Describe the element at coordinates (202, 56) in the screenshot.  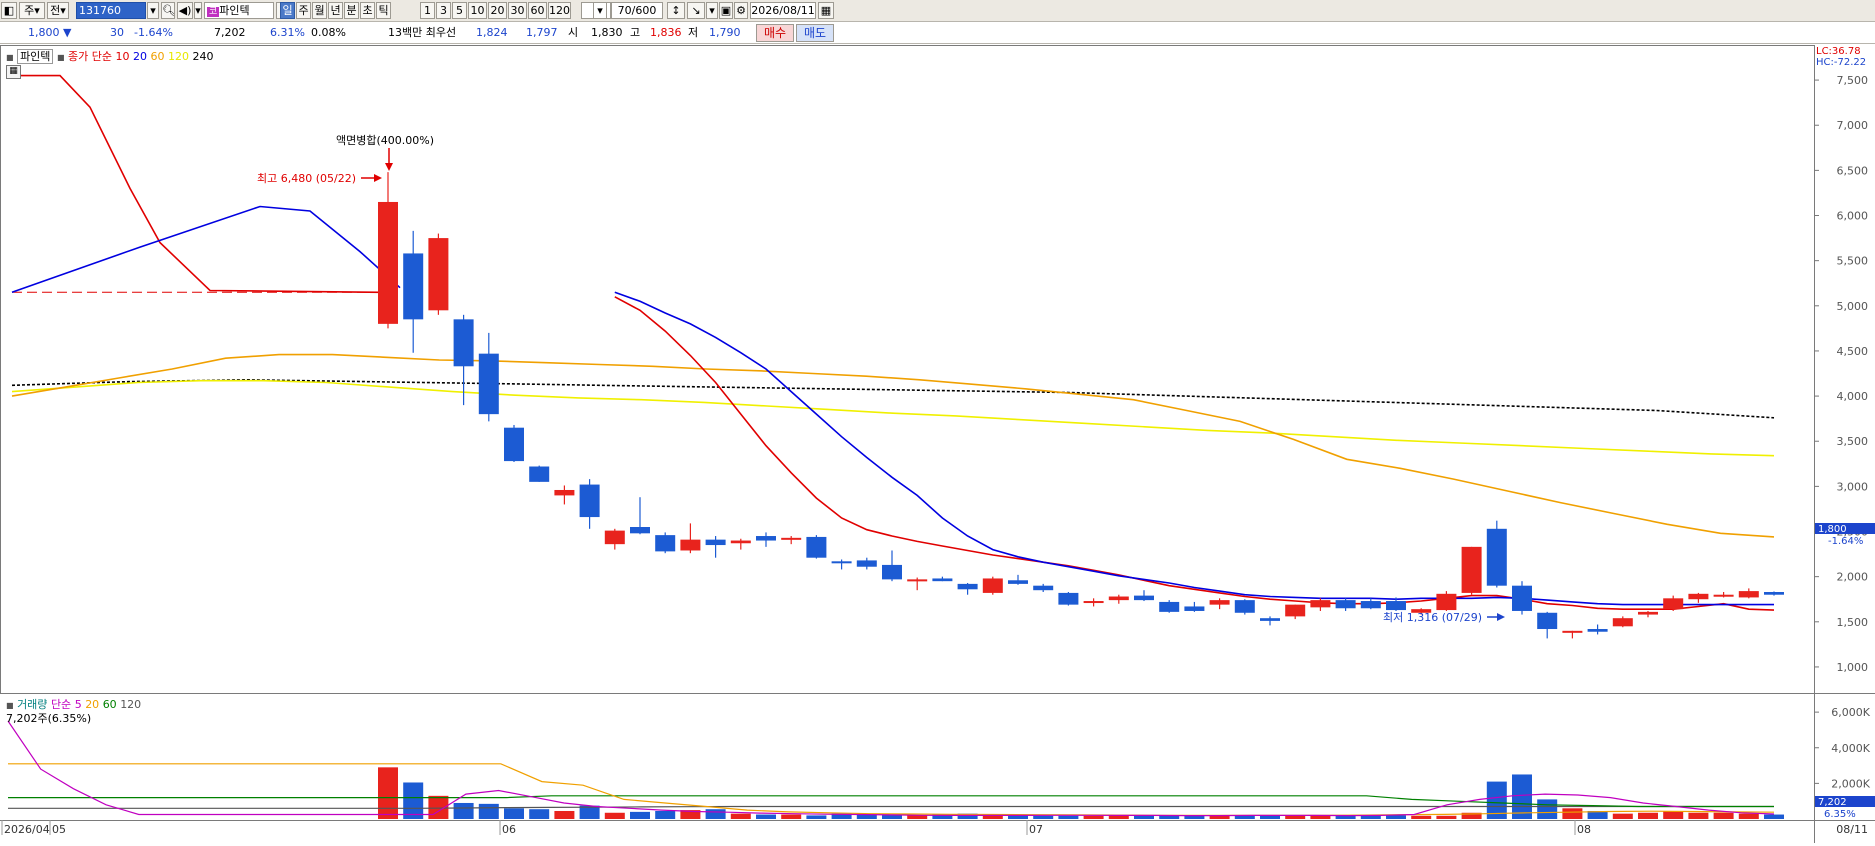
I see `legend-ma240: 240` at that location.